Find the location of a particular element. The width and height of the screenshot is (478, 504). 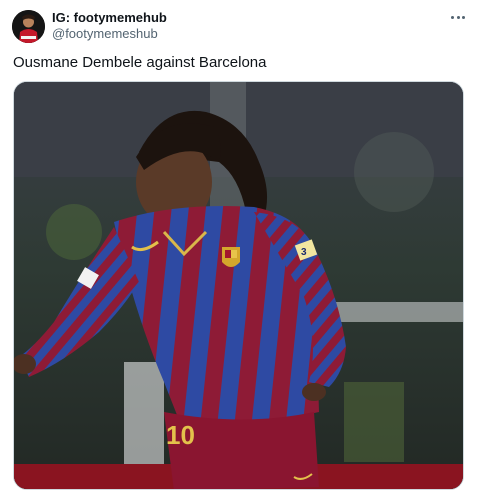

more-horizontal-icon is located at coordinates (452, 17).